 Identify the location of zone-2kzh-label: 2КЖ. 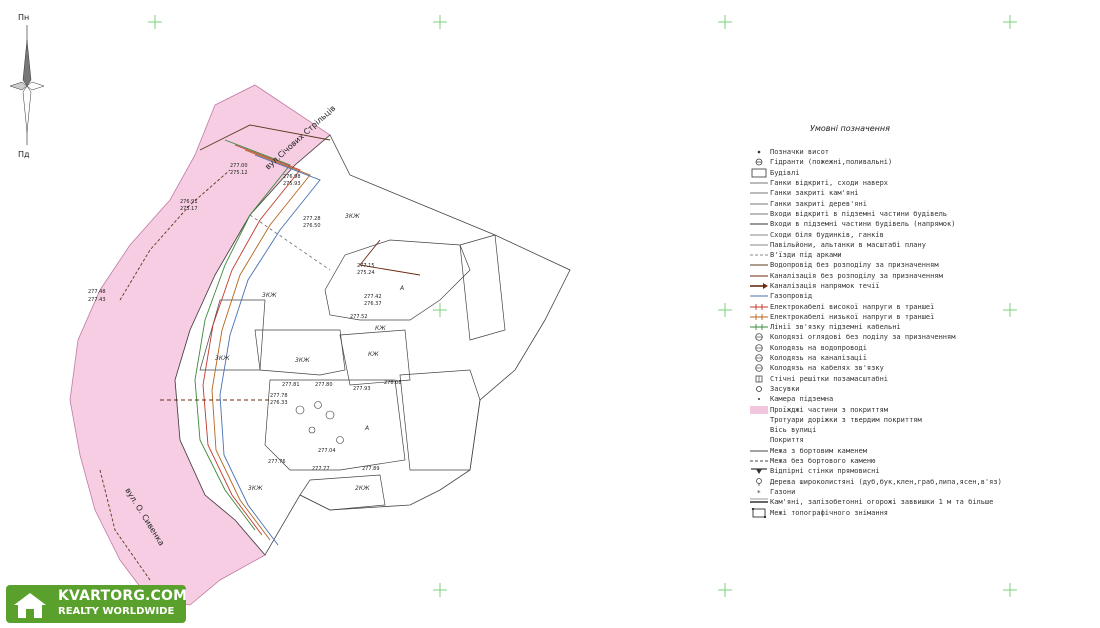
(362, 488).